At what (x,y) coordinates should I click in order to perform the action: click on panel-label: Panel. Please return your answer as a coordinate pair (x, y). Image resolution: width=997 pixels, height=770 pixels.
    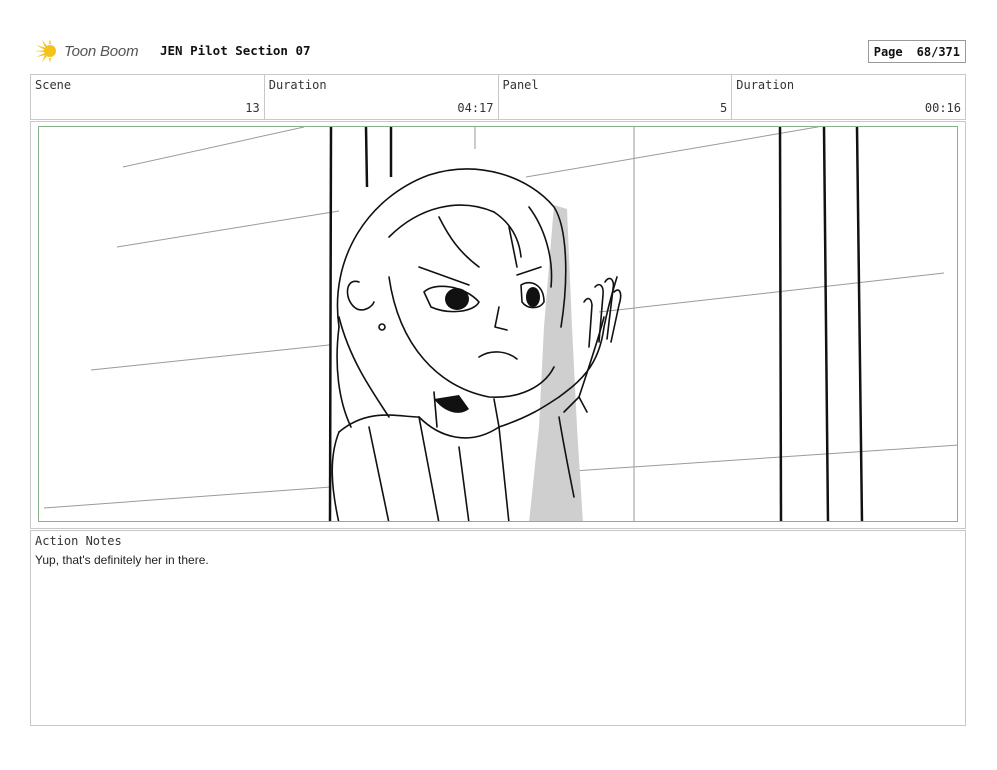
    Looking at the image, I should click on (520, 85).